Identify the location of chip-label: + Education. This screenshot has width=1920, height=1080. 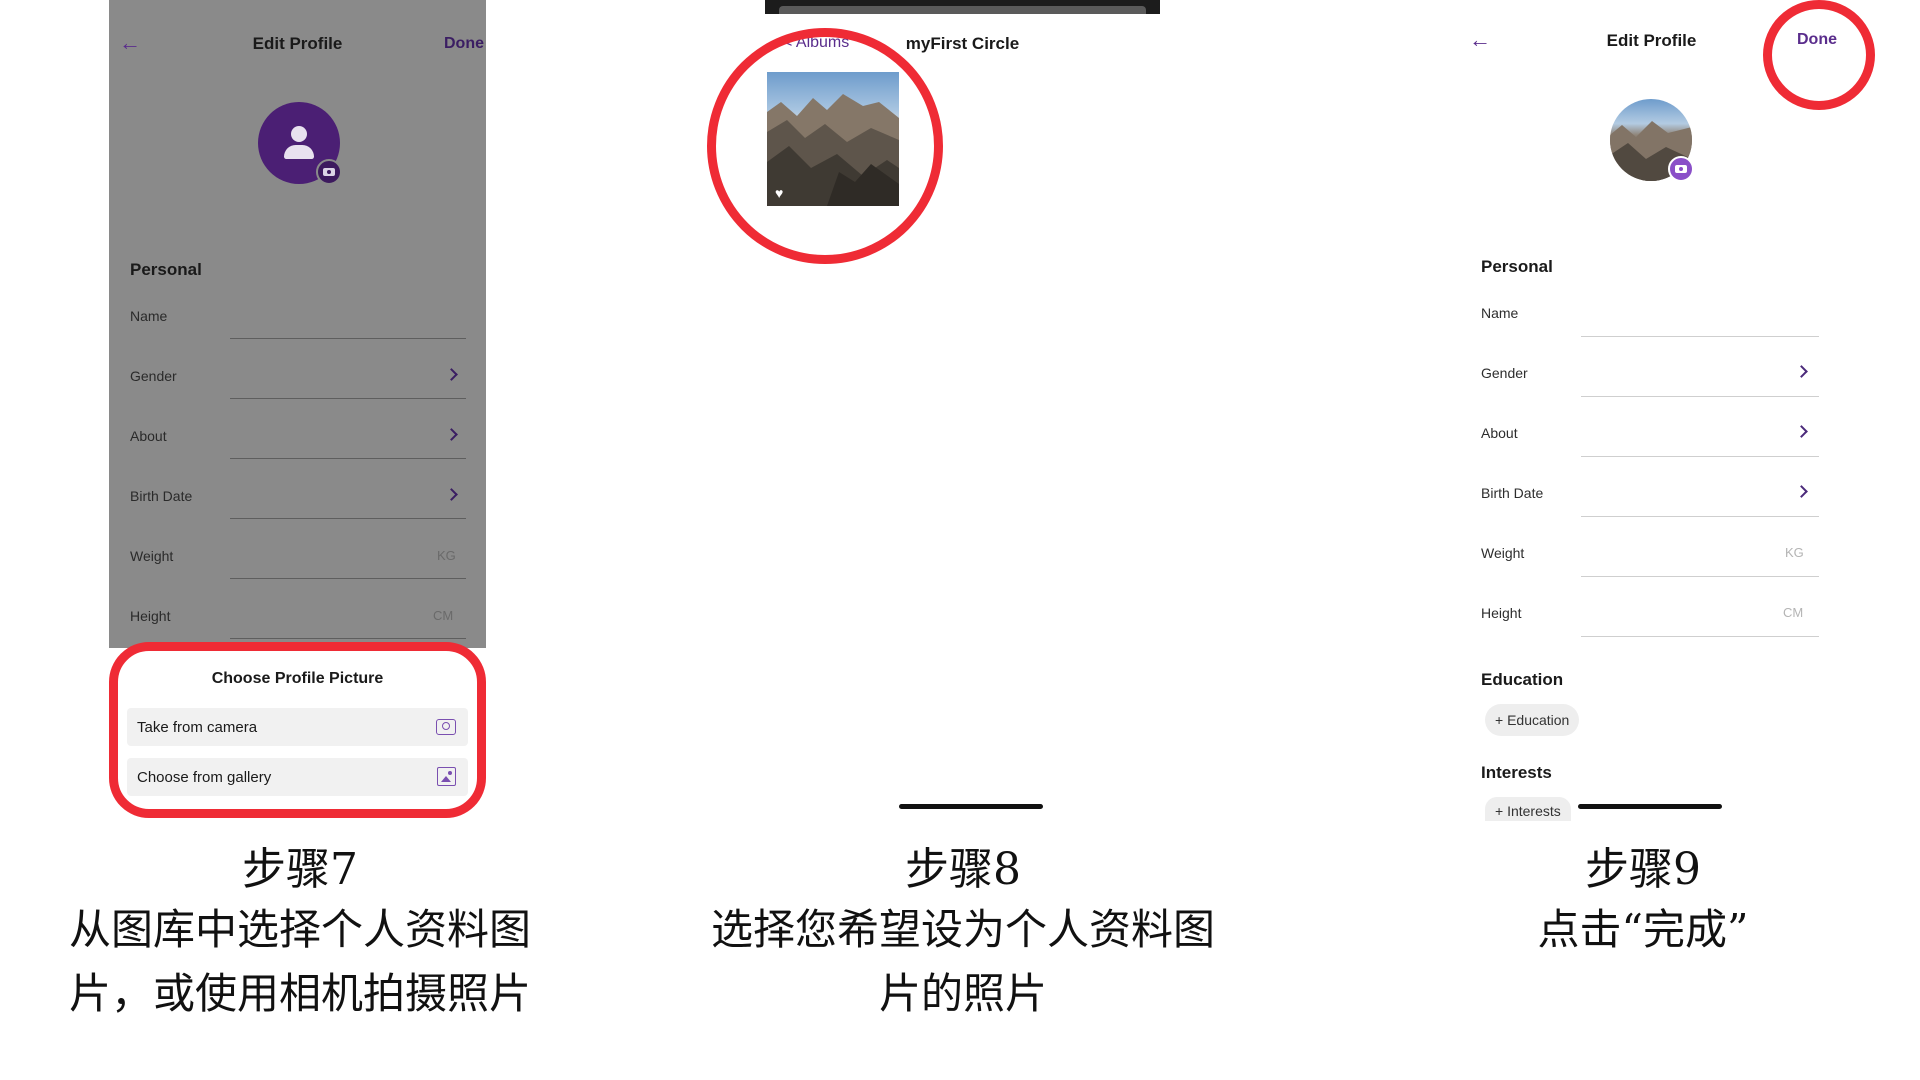
(1532, 720).